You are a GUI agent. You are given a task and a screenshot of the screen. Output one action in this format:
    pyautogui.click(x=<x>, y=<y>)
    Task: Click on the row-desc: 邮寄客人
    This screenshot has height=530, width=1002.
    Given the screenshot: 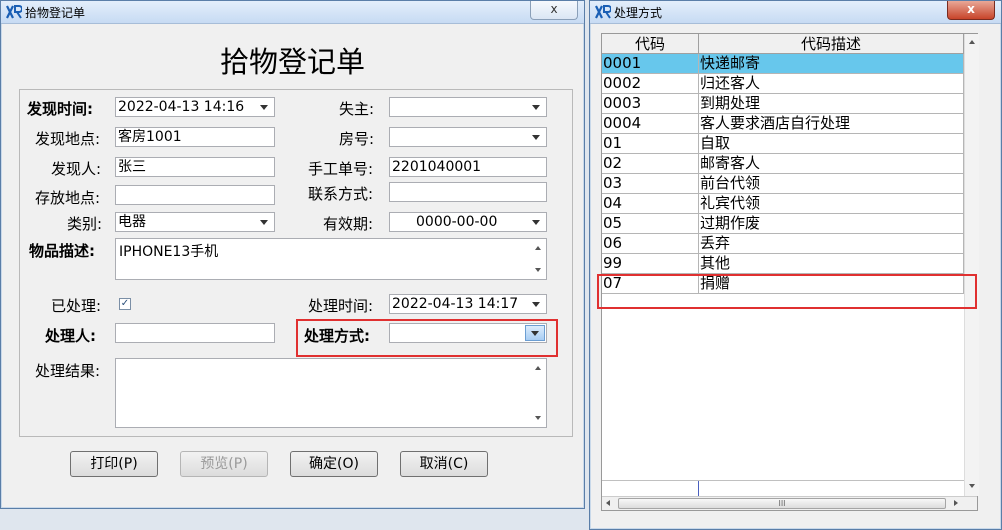 What is the action you would take?
    pyautogui.click(x=831, y=164)
    